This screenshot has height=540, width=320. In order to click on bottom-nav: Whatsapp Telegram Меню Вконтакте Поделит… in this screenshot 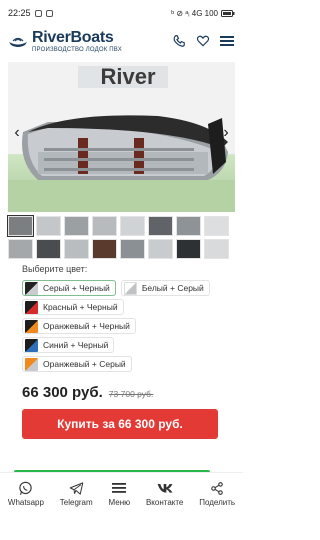, I will do `click(121, 493)`.